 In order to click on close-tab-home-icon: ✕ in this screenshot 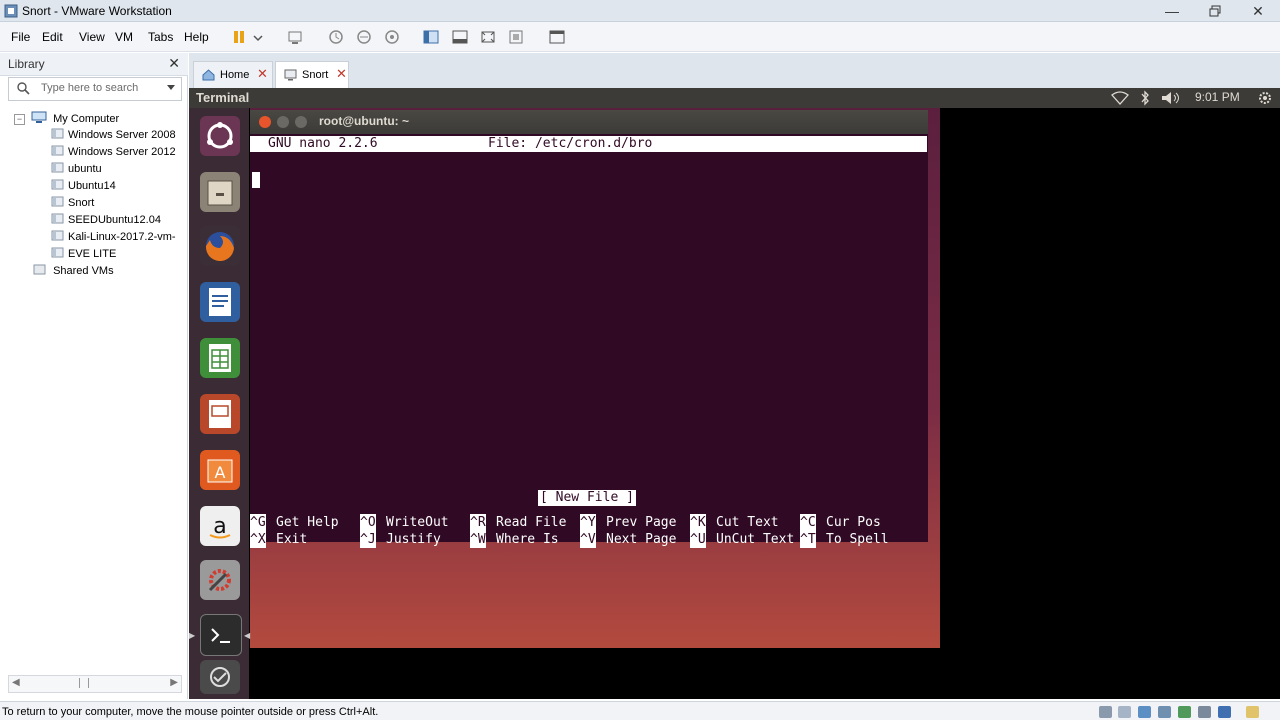, I will do `click(262, 74)`.